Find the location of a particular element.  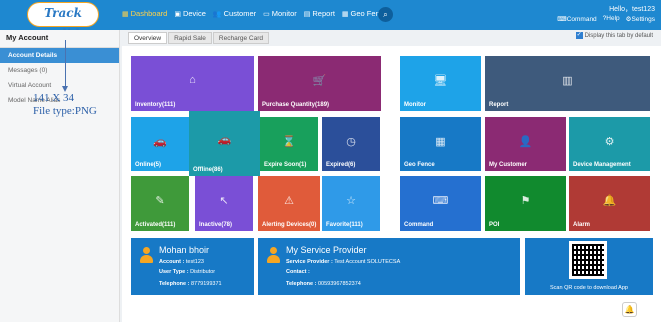

service-provider-title: My Service Provider is located at coordinates (326, 250).